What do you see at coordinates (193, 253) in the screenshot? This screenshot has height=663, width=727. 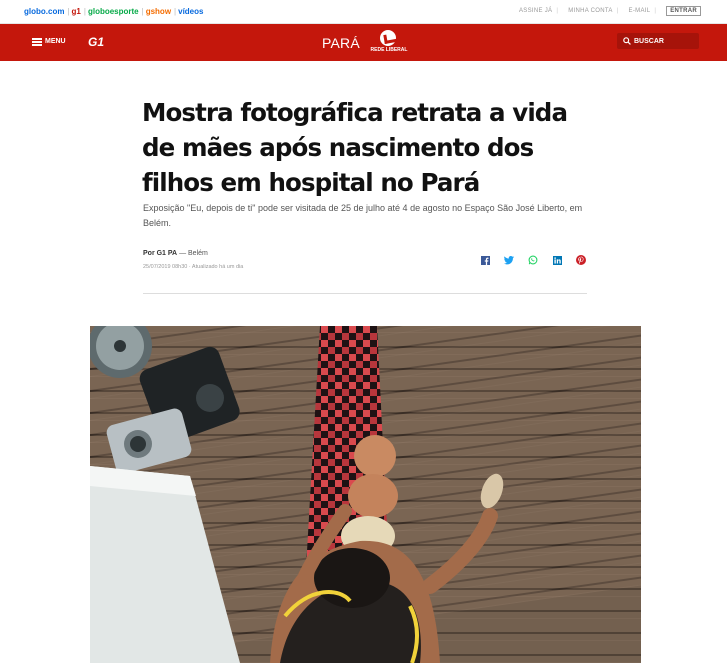 I see `byline-place: — Belém` at bounding box center [193, 253].